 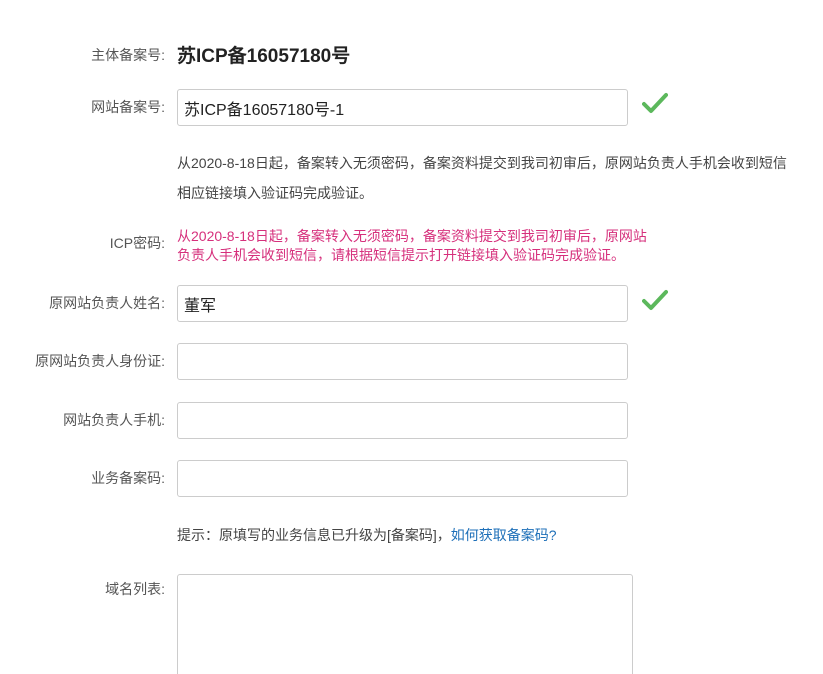 I want to click on how-to-get-code-link: 如何获取备案码?, so click(x=504, y=535).